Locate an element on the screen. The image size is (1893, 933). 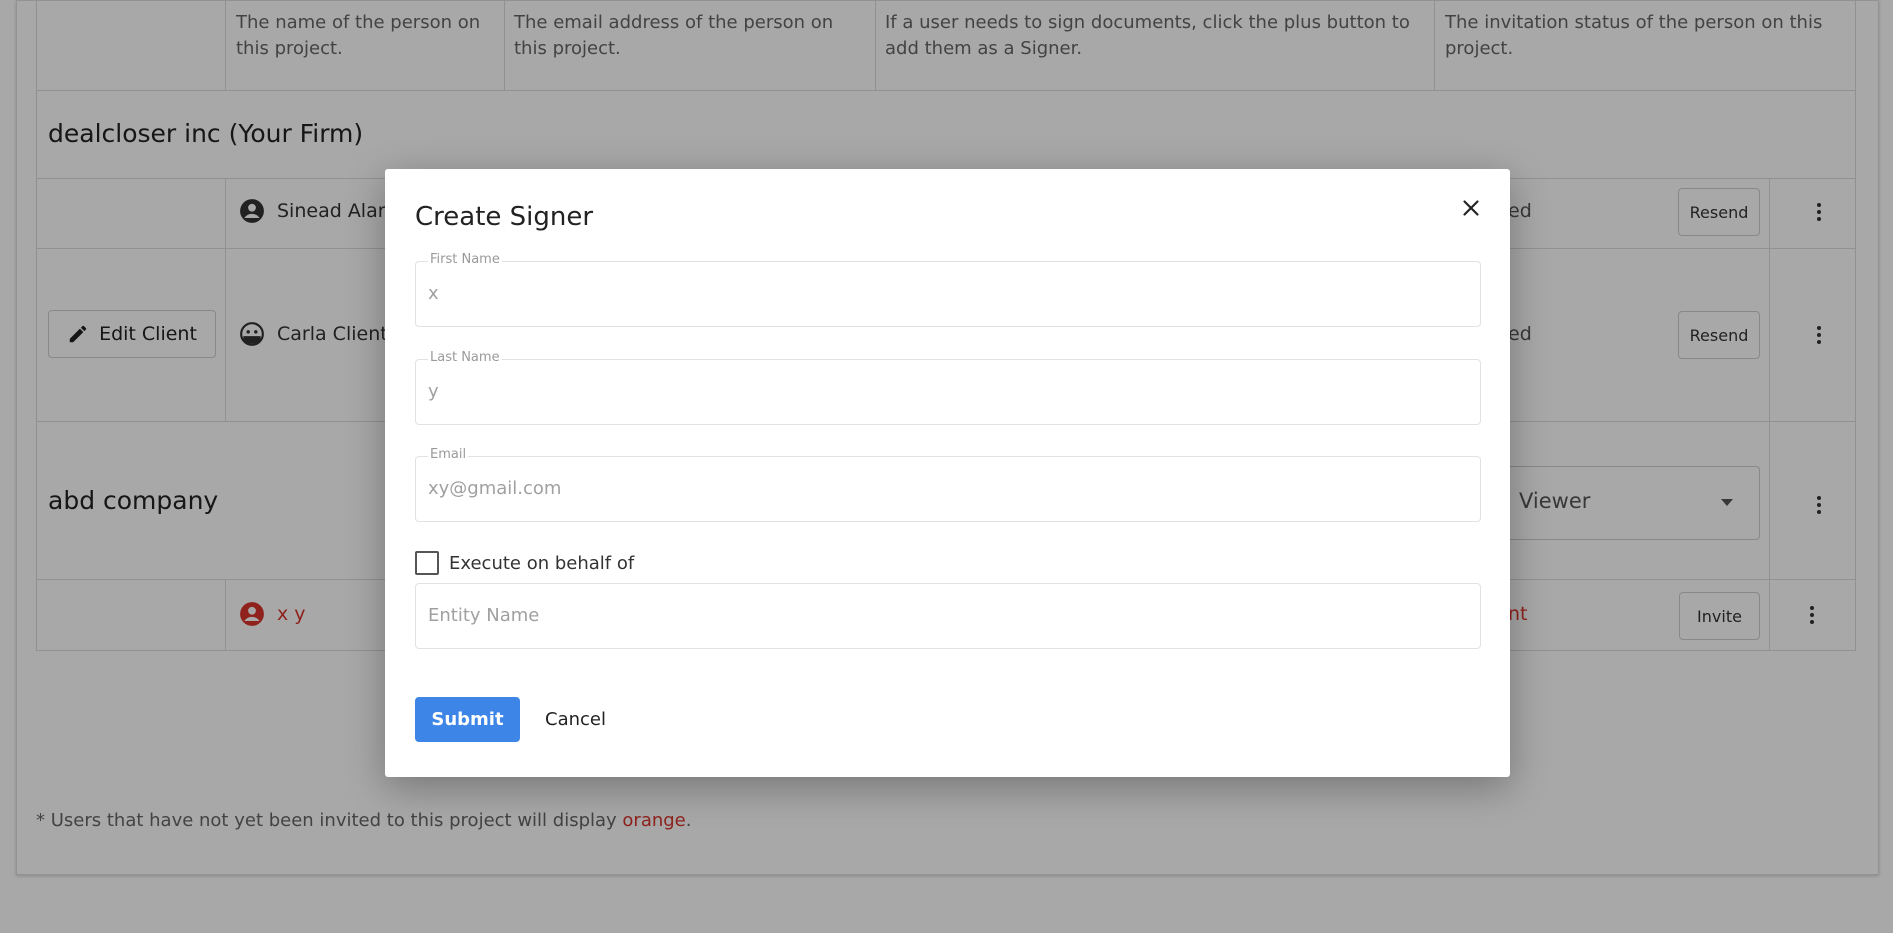
first-name-label: First Name is located at coordinates (465, 259).